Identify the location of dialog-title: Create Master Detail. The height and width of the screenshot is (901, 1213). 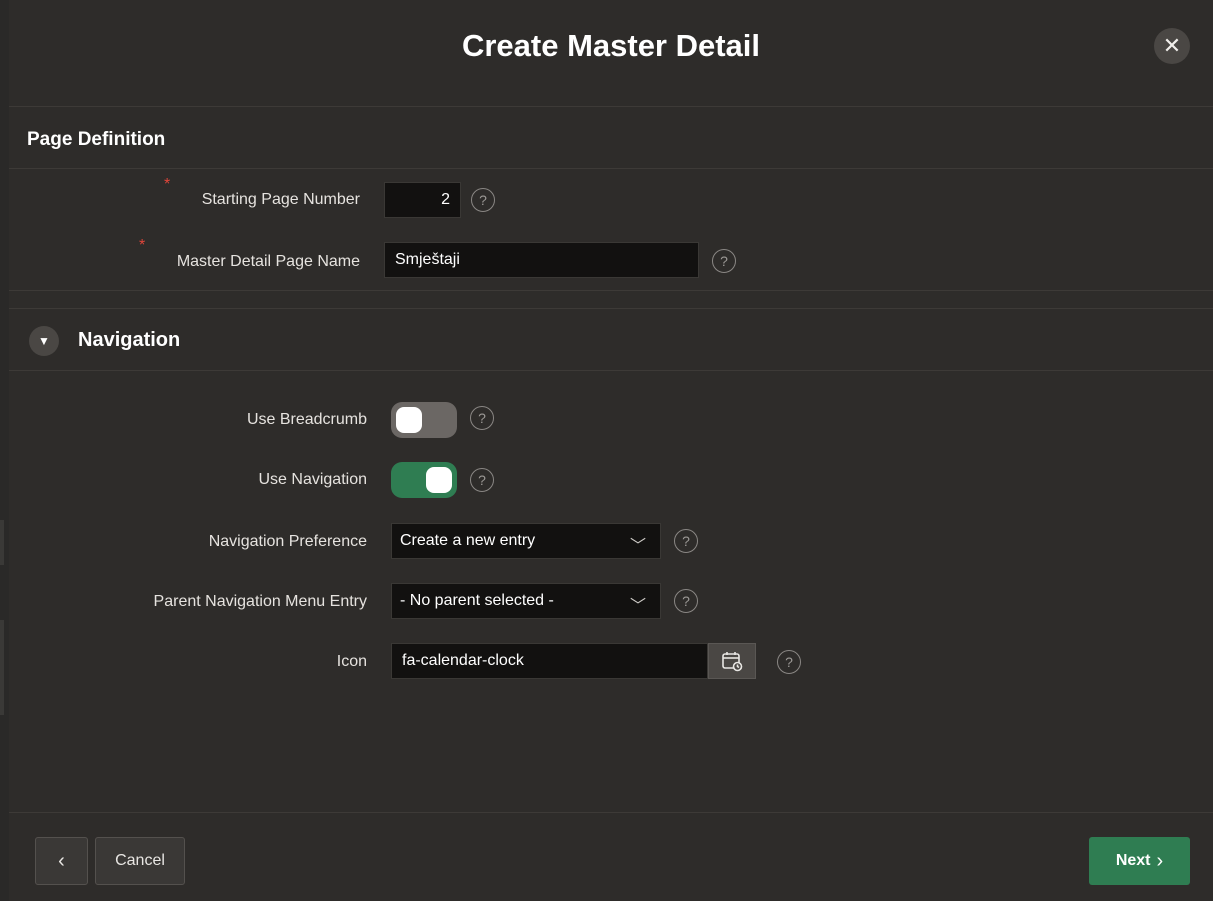
(611, 45).